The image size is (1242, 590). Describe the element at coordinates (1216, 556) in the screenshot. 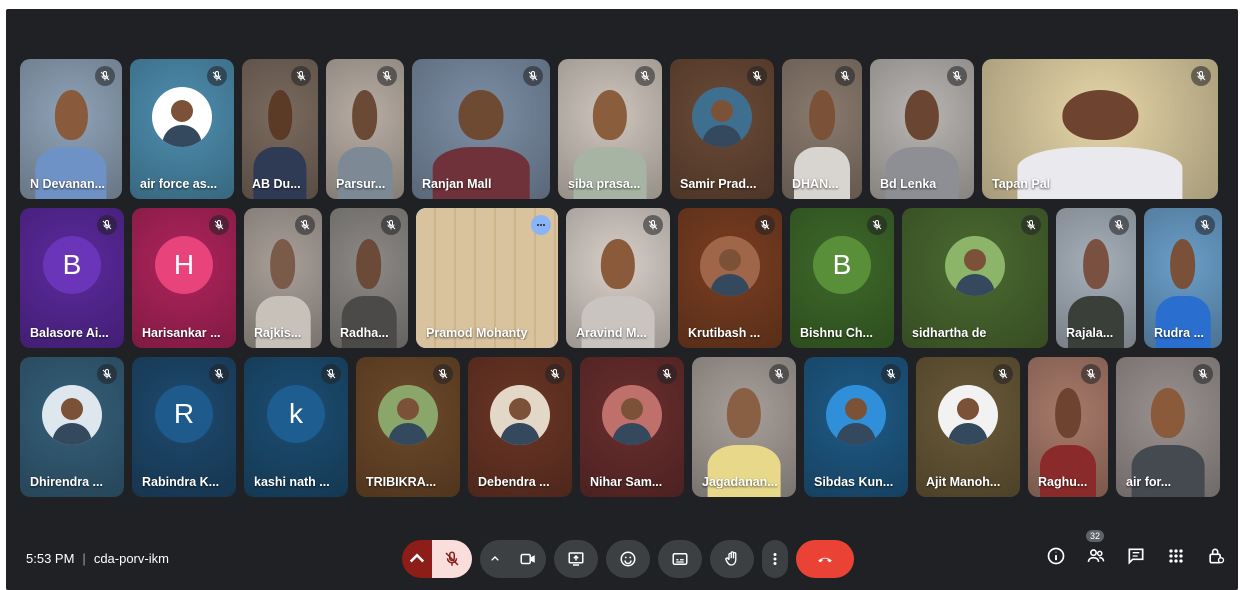

I see `host-controls-button` at that location.